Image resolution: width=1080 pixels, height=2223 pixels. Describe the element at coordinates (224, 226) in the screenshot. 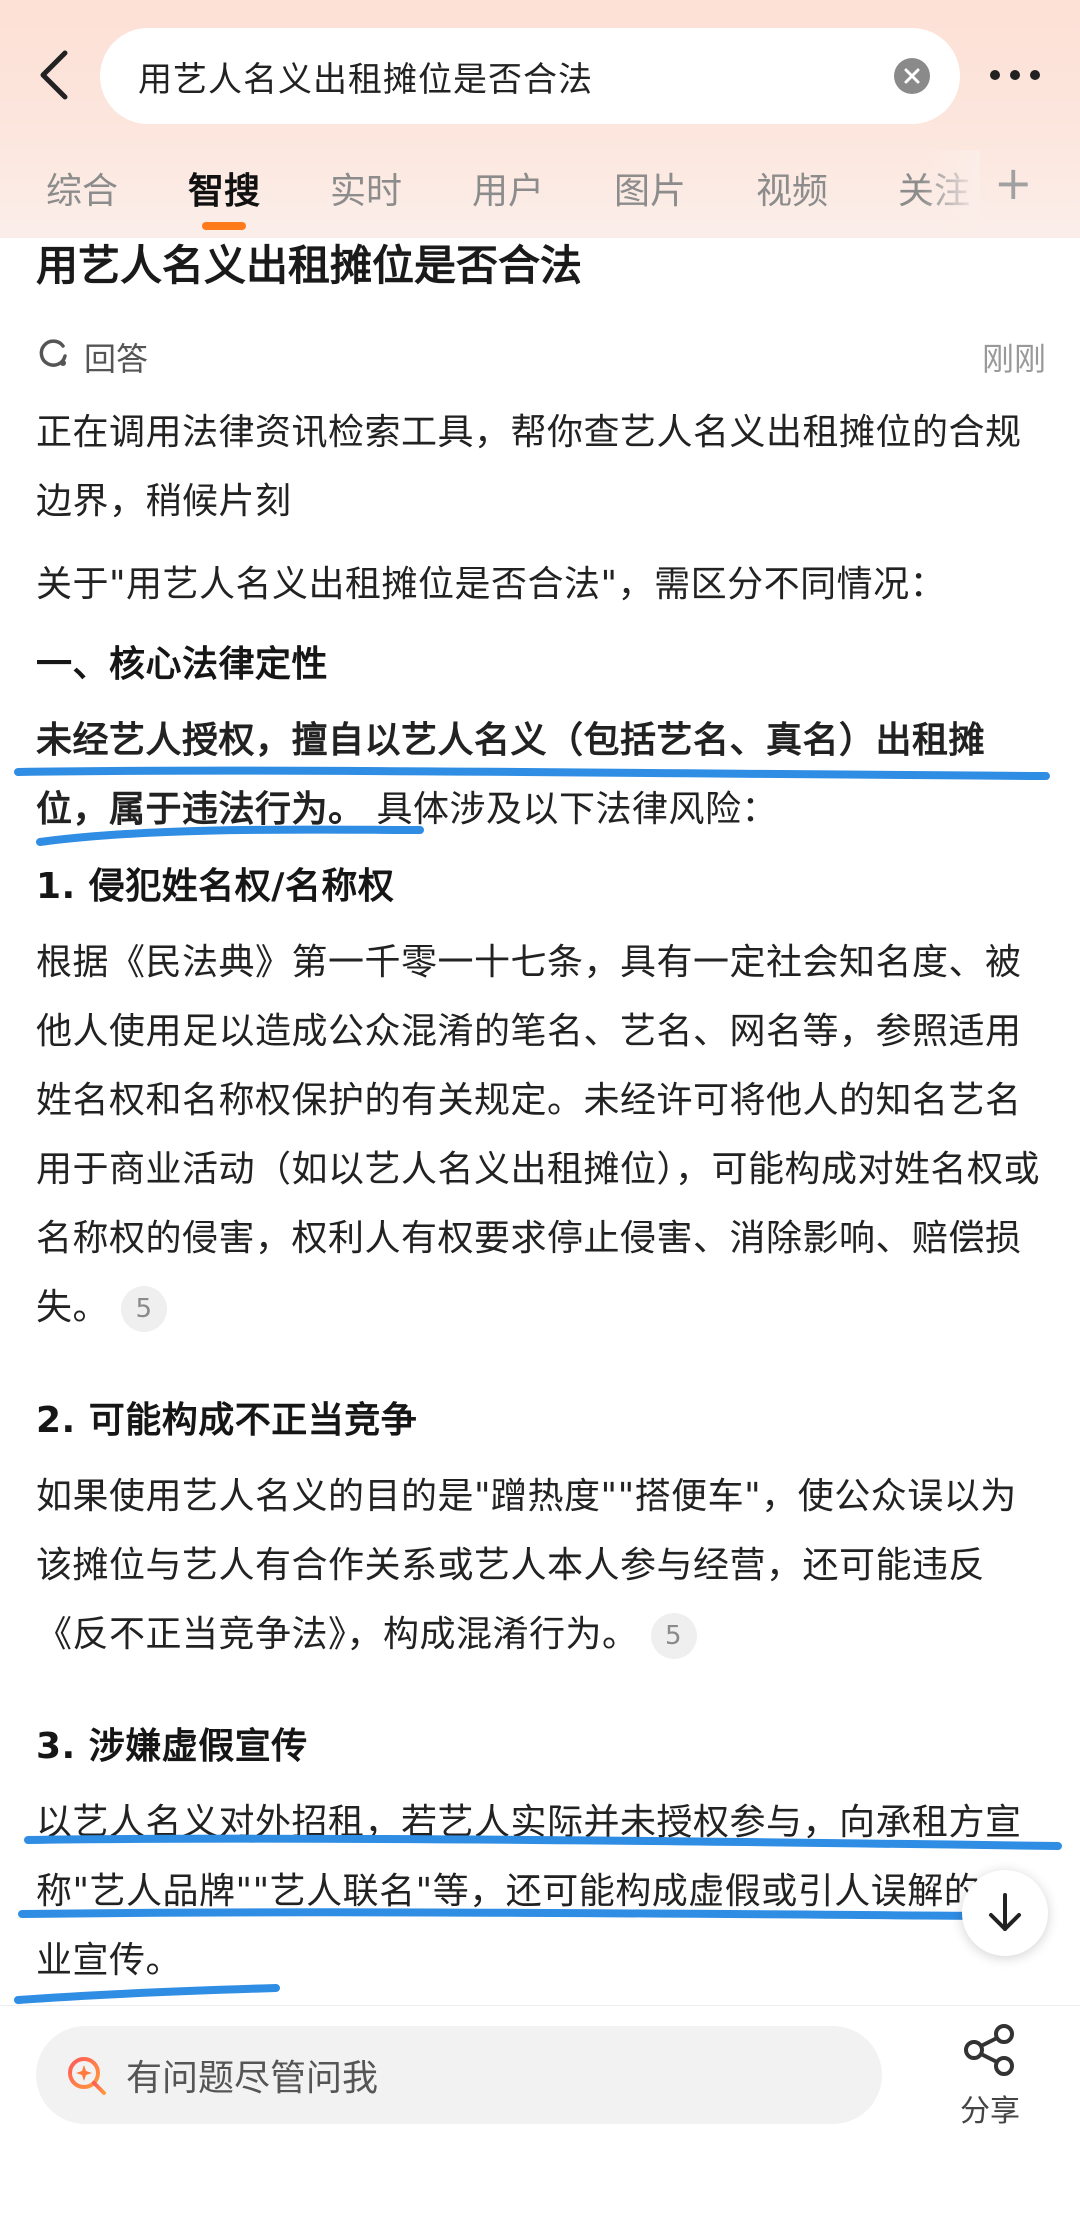

I see `active-tab-indicator` at that location.